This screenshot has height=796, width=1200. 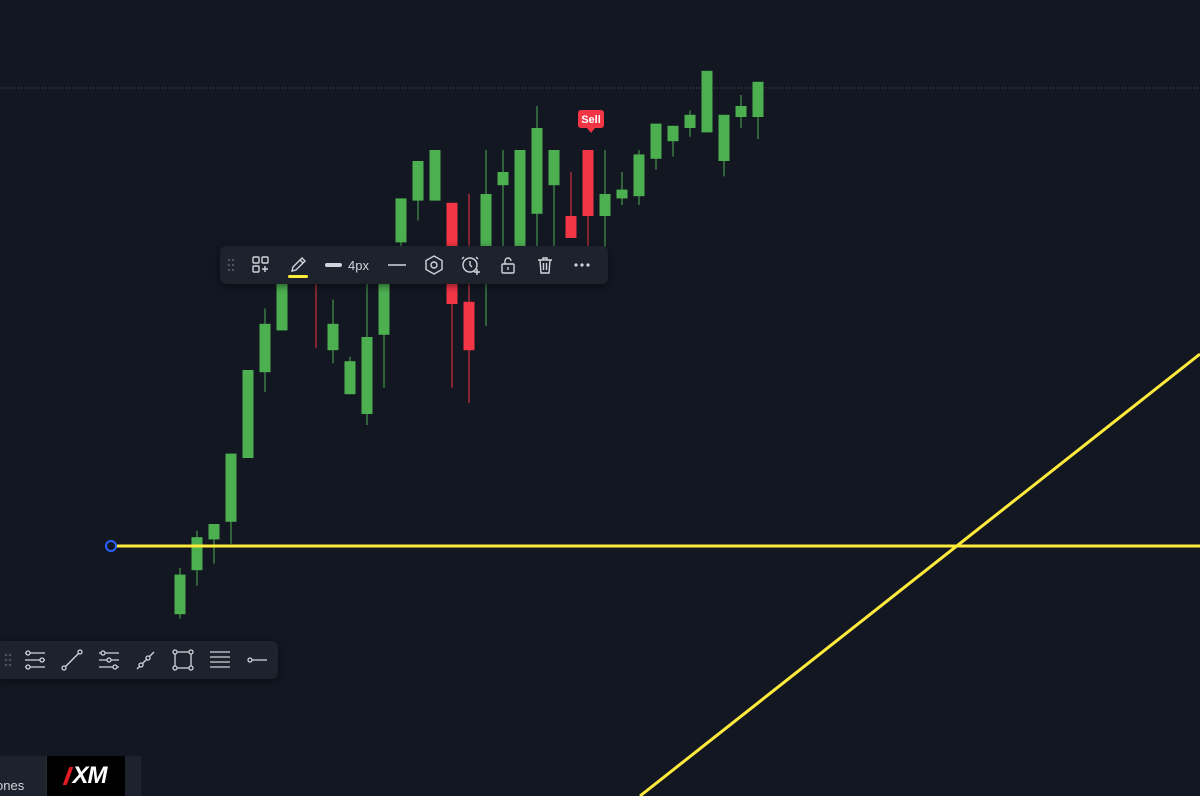 What do you see at coordinates (298, 276) in the screenshot?
I see `color-swatch` at bounding box center [298, 276].